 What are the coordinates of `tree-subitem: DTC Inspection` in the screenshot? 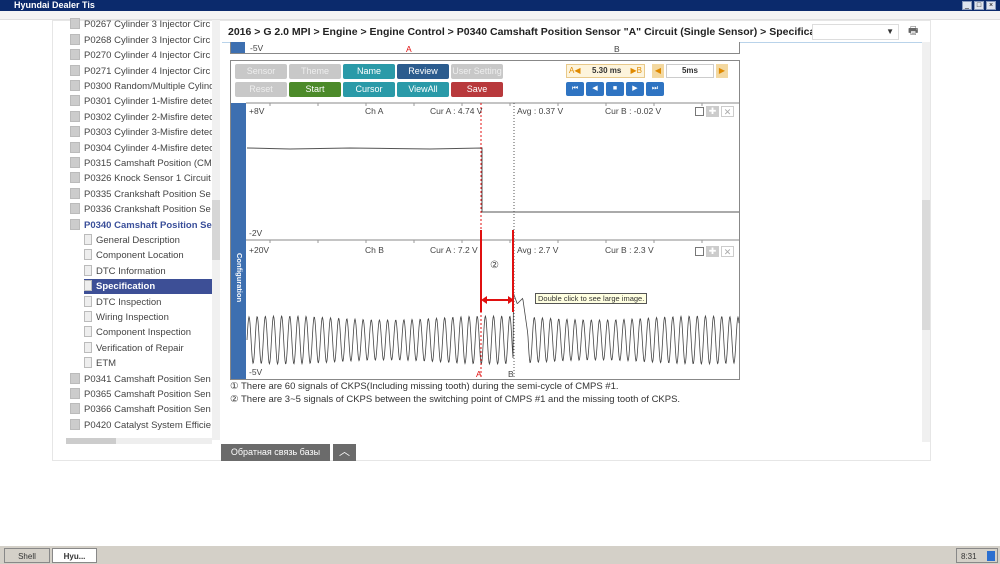 It's located at (148, 302).